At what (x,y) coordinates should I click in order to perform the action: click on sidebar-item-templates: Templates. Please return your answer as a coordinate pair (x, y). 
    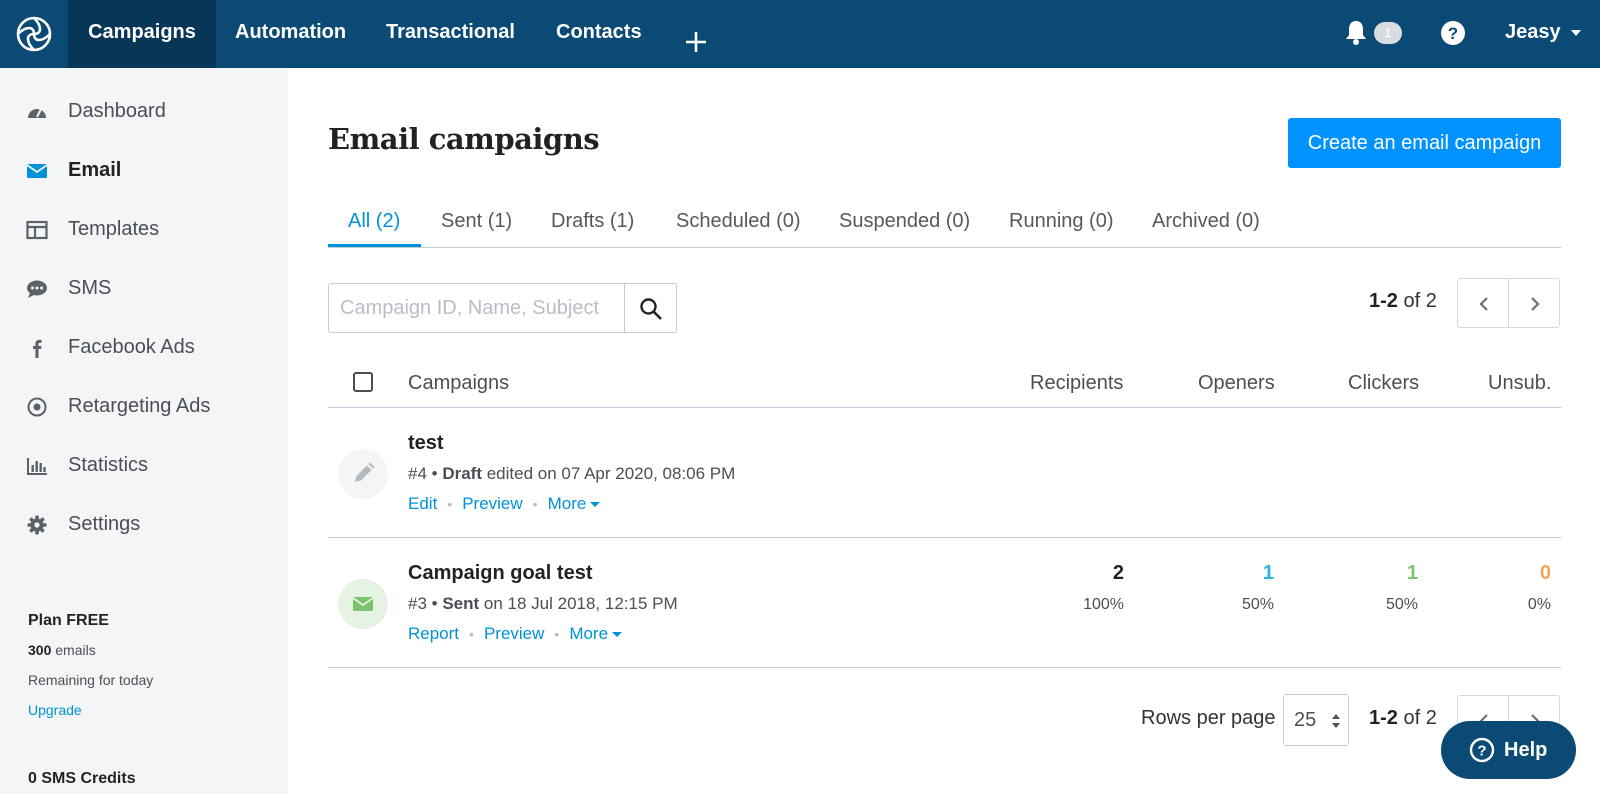
    Looking at the image, I should click on (144, 230).